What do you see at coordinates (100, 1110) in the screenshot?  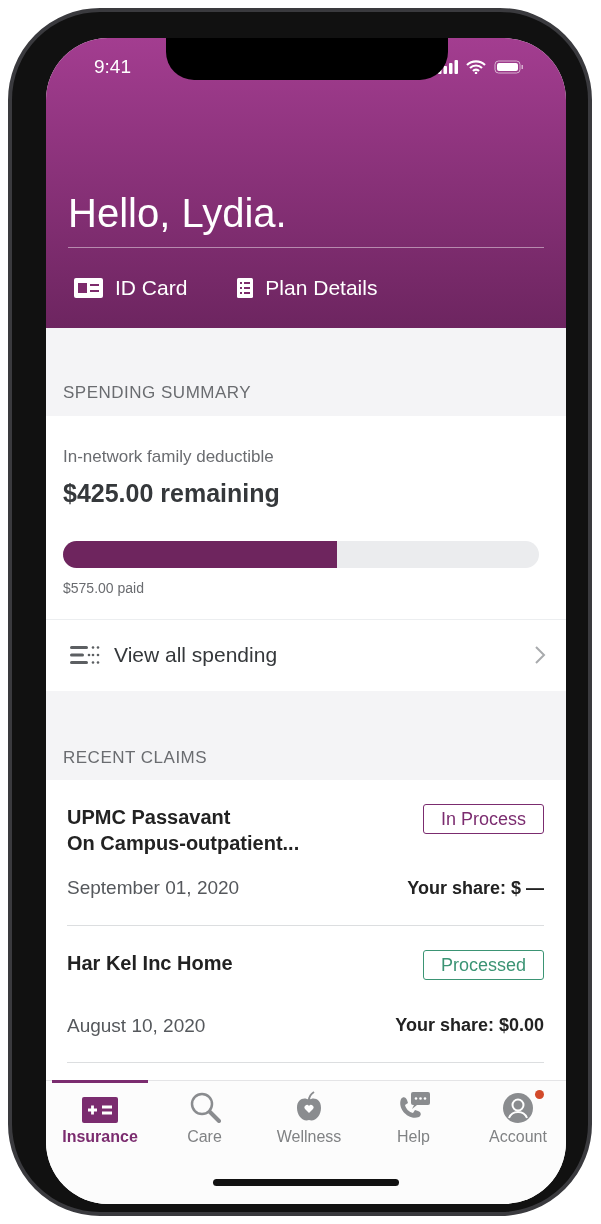 I see `plus-equals-icon` at bounding box center [100, 1110].